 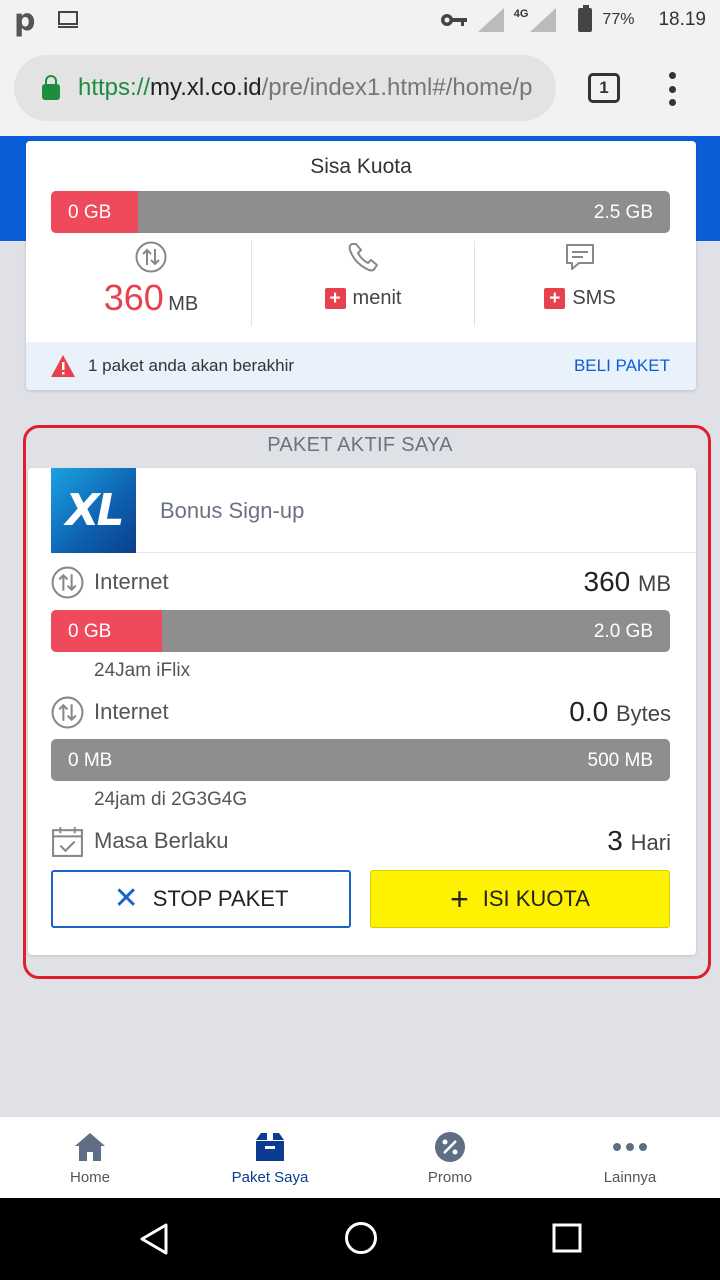 I want to click on browser-menu-icon, so click(x=672, y=89).